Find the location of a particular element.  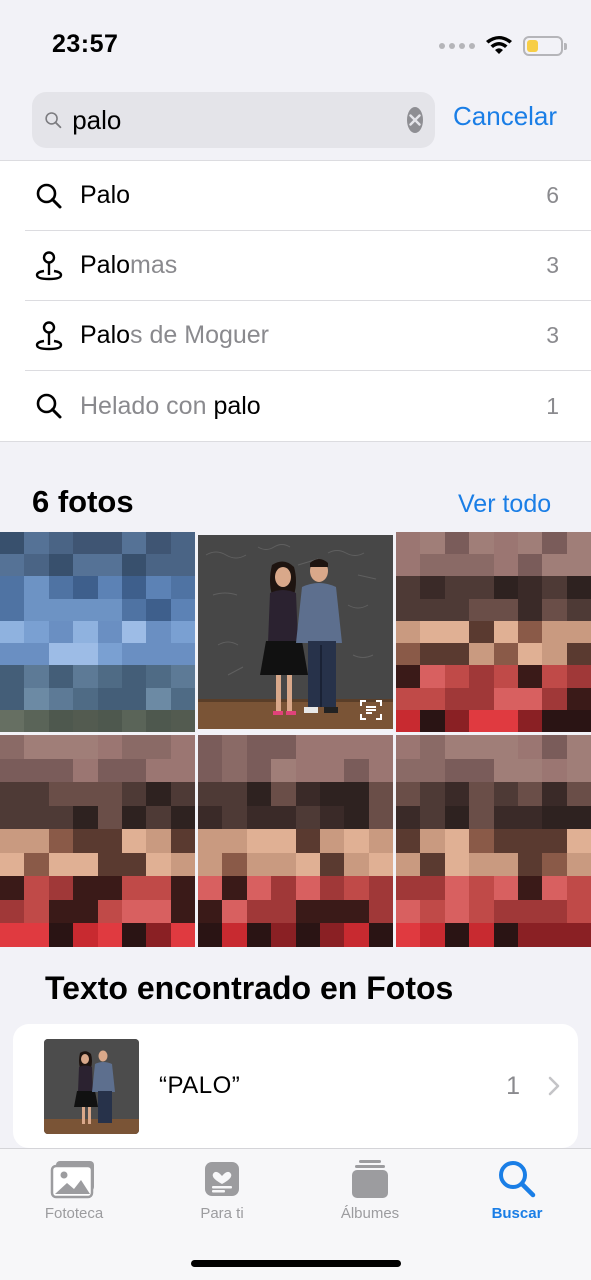

albums-icon is located at coordinates (370, 1179).